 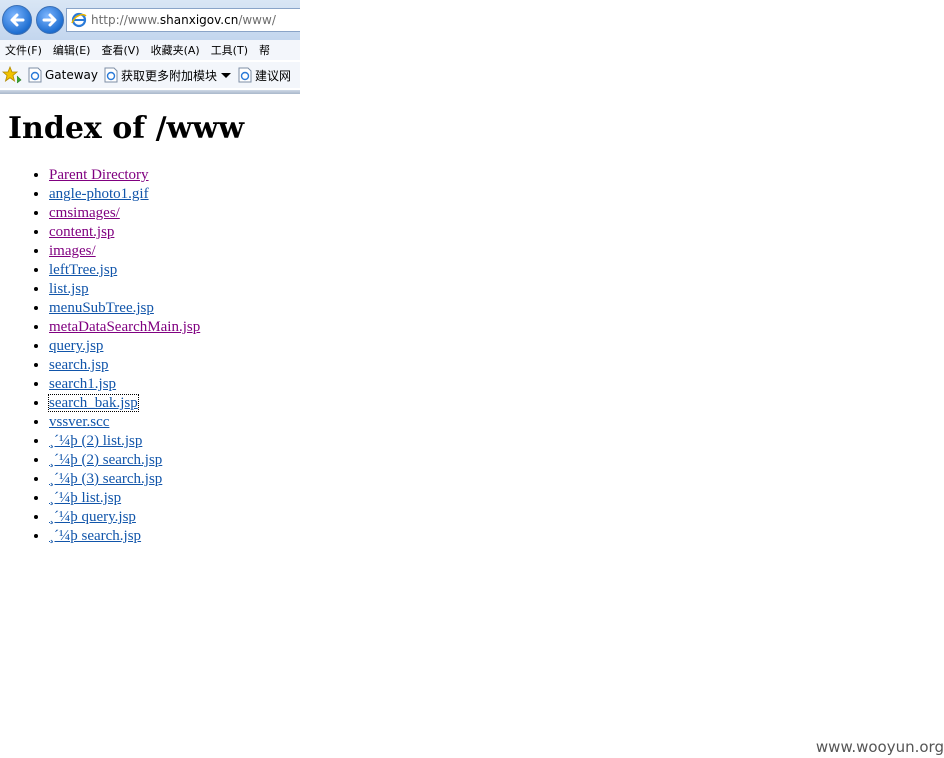 What do you see at coordinates (72, 251) in the screenshot?
I see `folder-link: images/` at bounding box center [72, 251].